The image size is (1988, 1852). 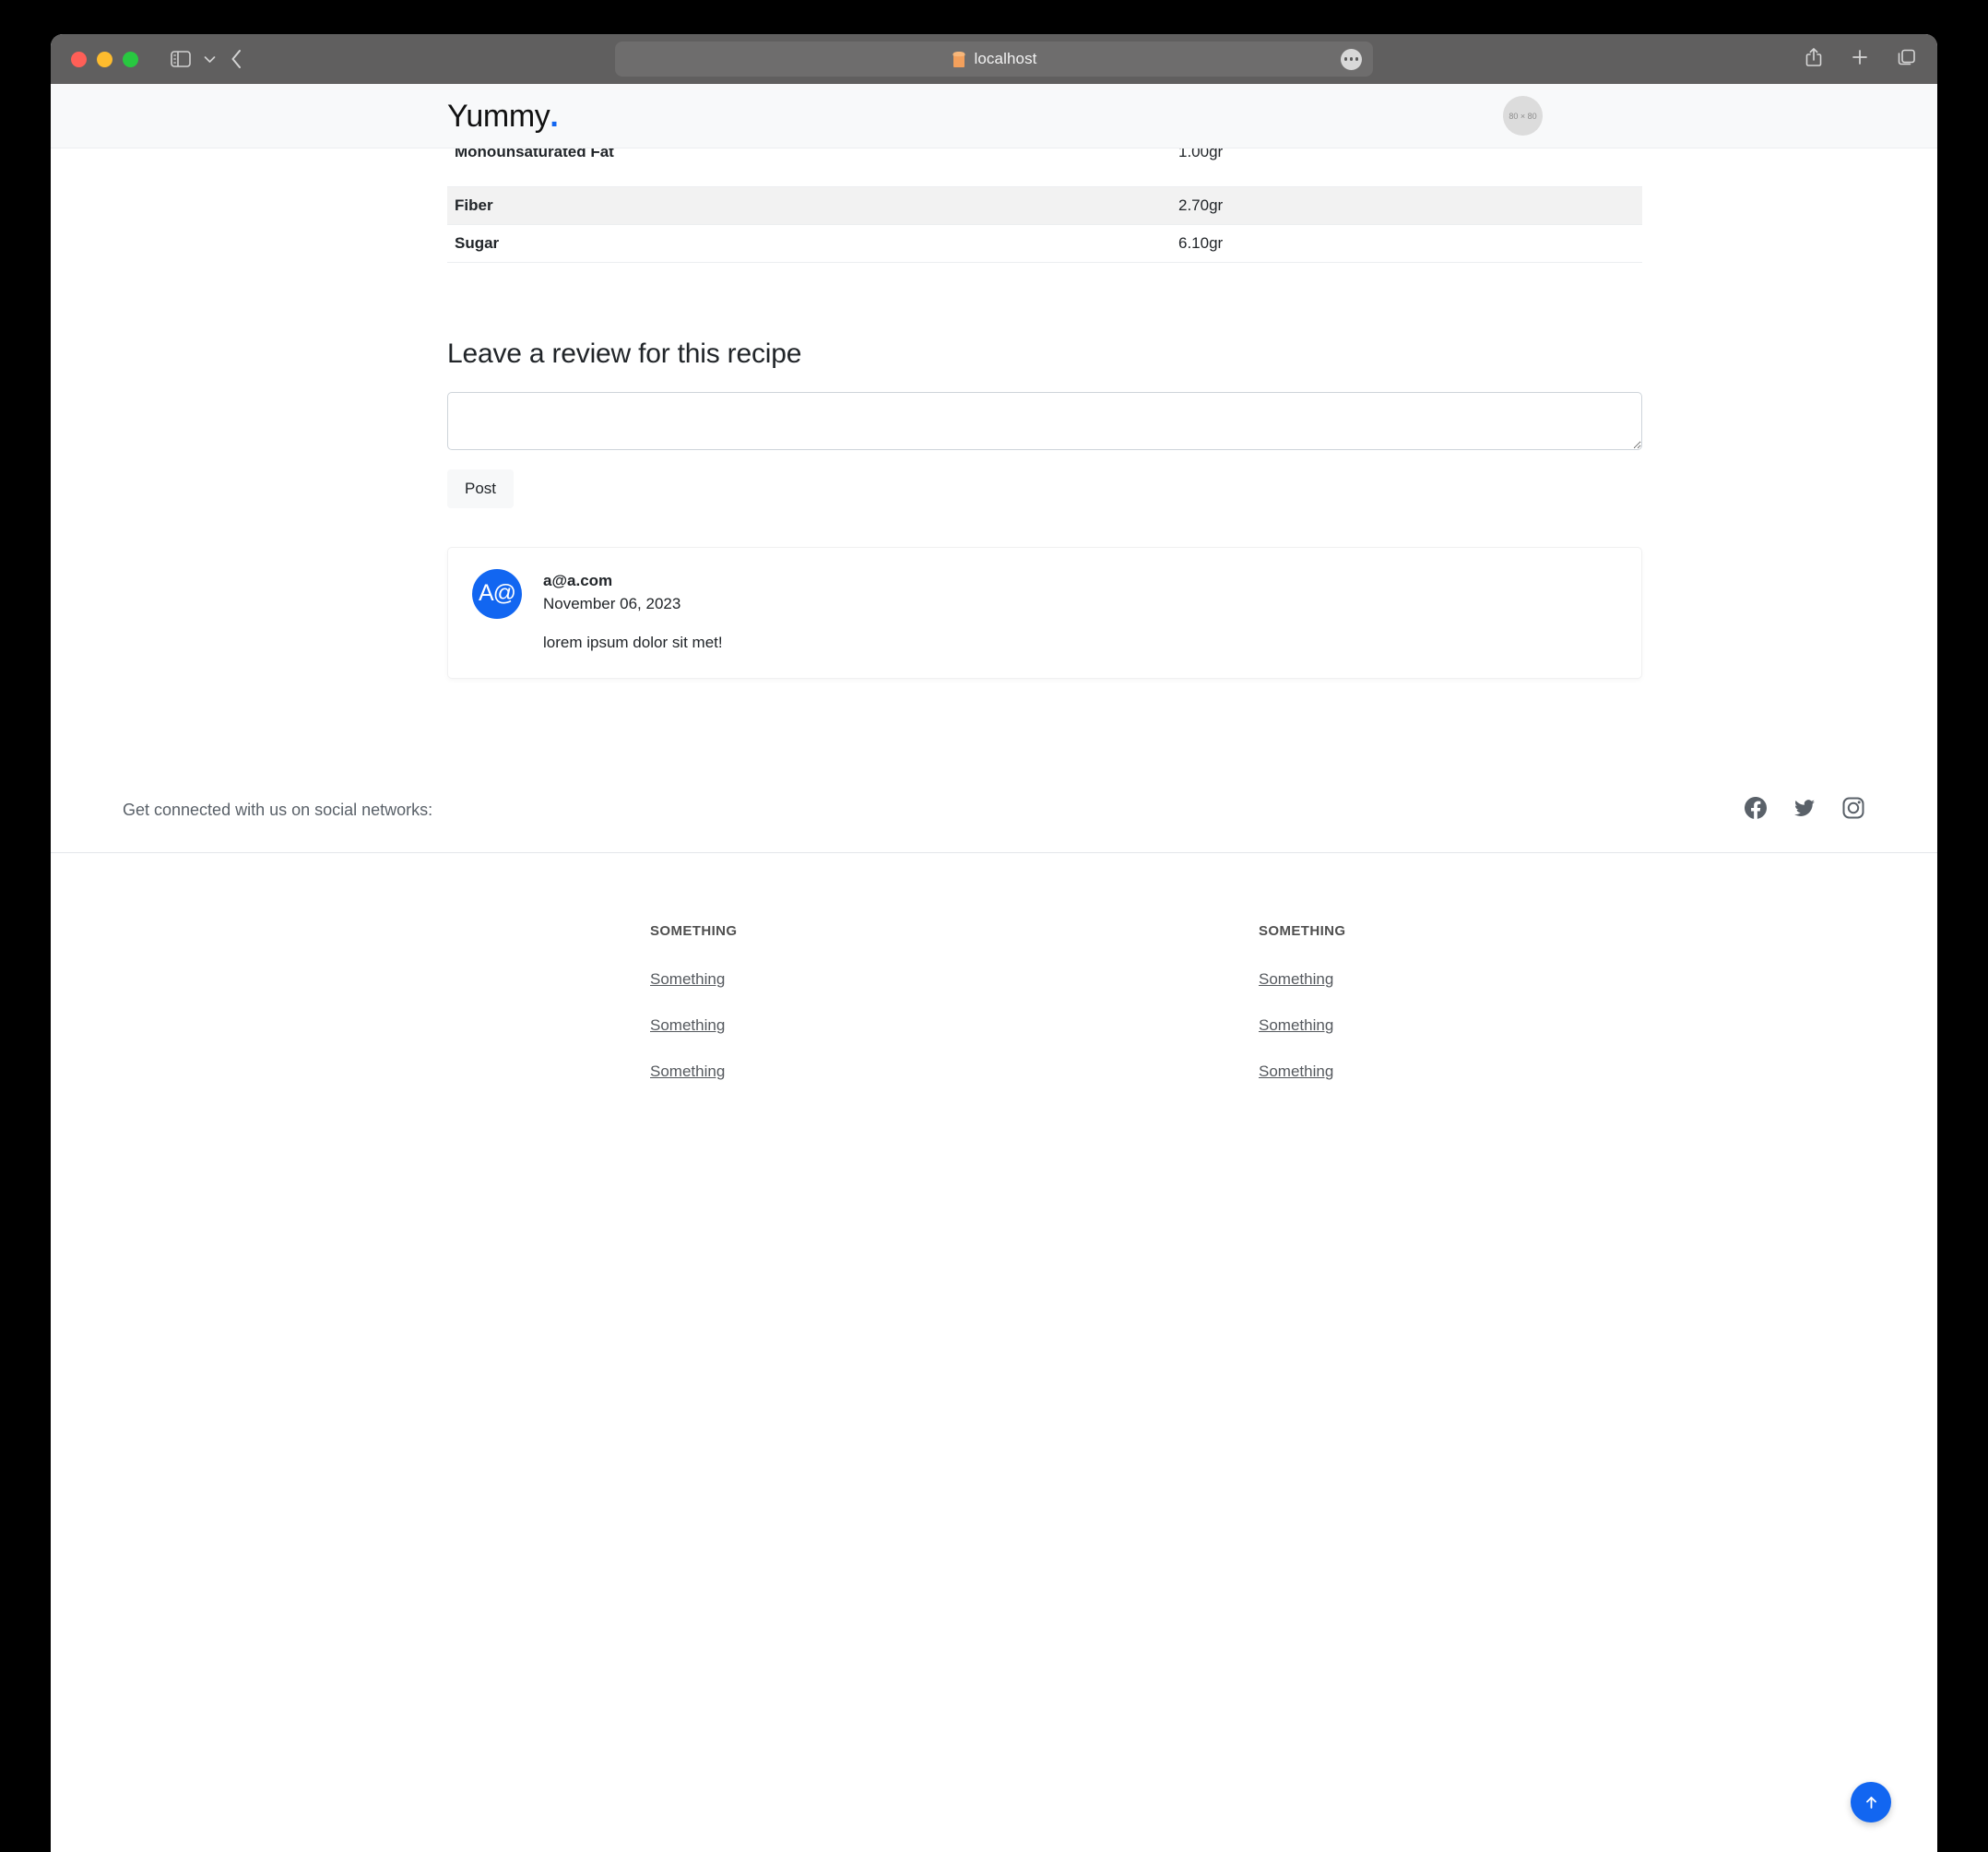 What do you see at coordinates (130, 59) in the screenshot?
I see `maximize-window-button` at bounding box center [130, 59].